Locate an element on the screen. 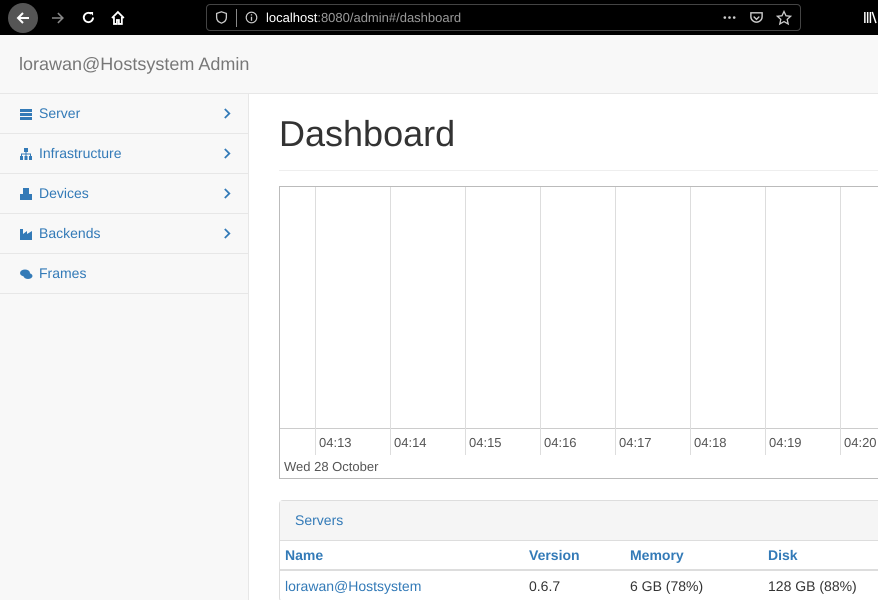 The height and width of the screenshot is (600, 878). date-label: Wed 28 October is located at coordinates (331, 467).